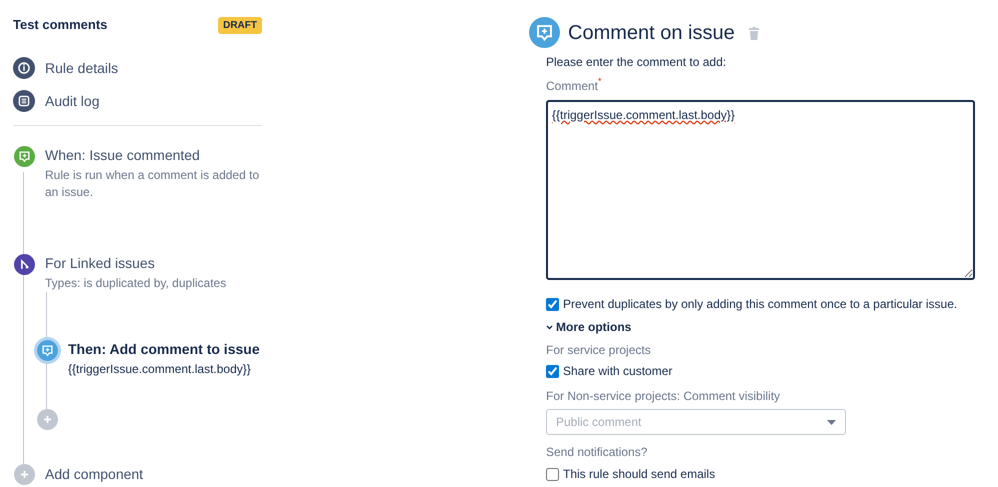 This screenshot has height=487, width=998. What do you see at coordinates (597, 452) in the screenshot?
I see `section-label: Send notifications?` at bounding box center [597, 452].